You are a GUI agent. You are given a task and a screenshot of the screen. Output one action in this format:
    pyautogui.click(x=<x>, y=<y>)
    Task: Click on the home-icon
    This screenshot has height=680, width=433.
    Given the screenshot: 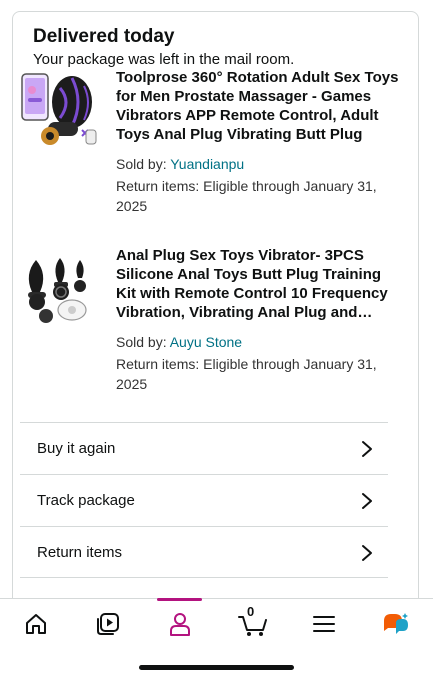 What is the action you would take?
    pyautogui.click(x=36, y=624)
    